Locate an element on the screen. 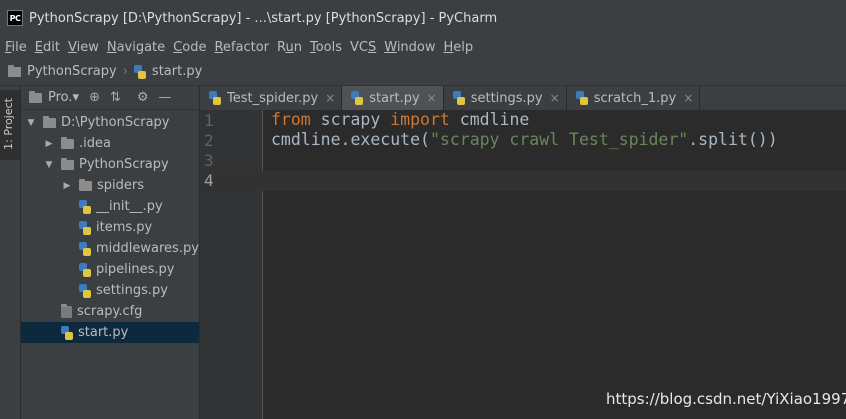 Image resolution: width=846 pixels, height=419 pixels. tab-scratch: scratch_1.py × is located at coordinates (634, 98).